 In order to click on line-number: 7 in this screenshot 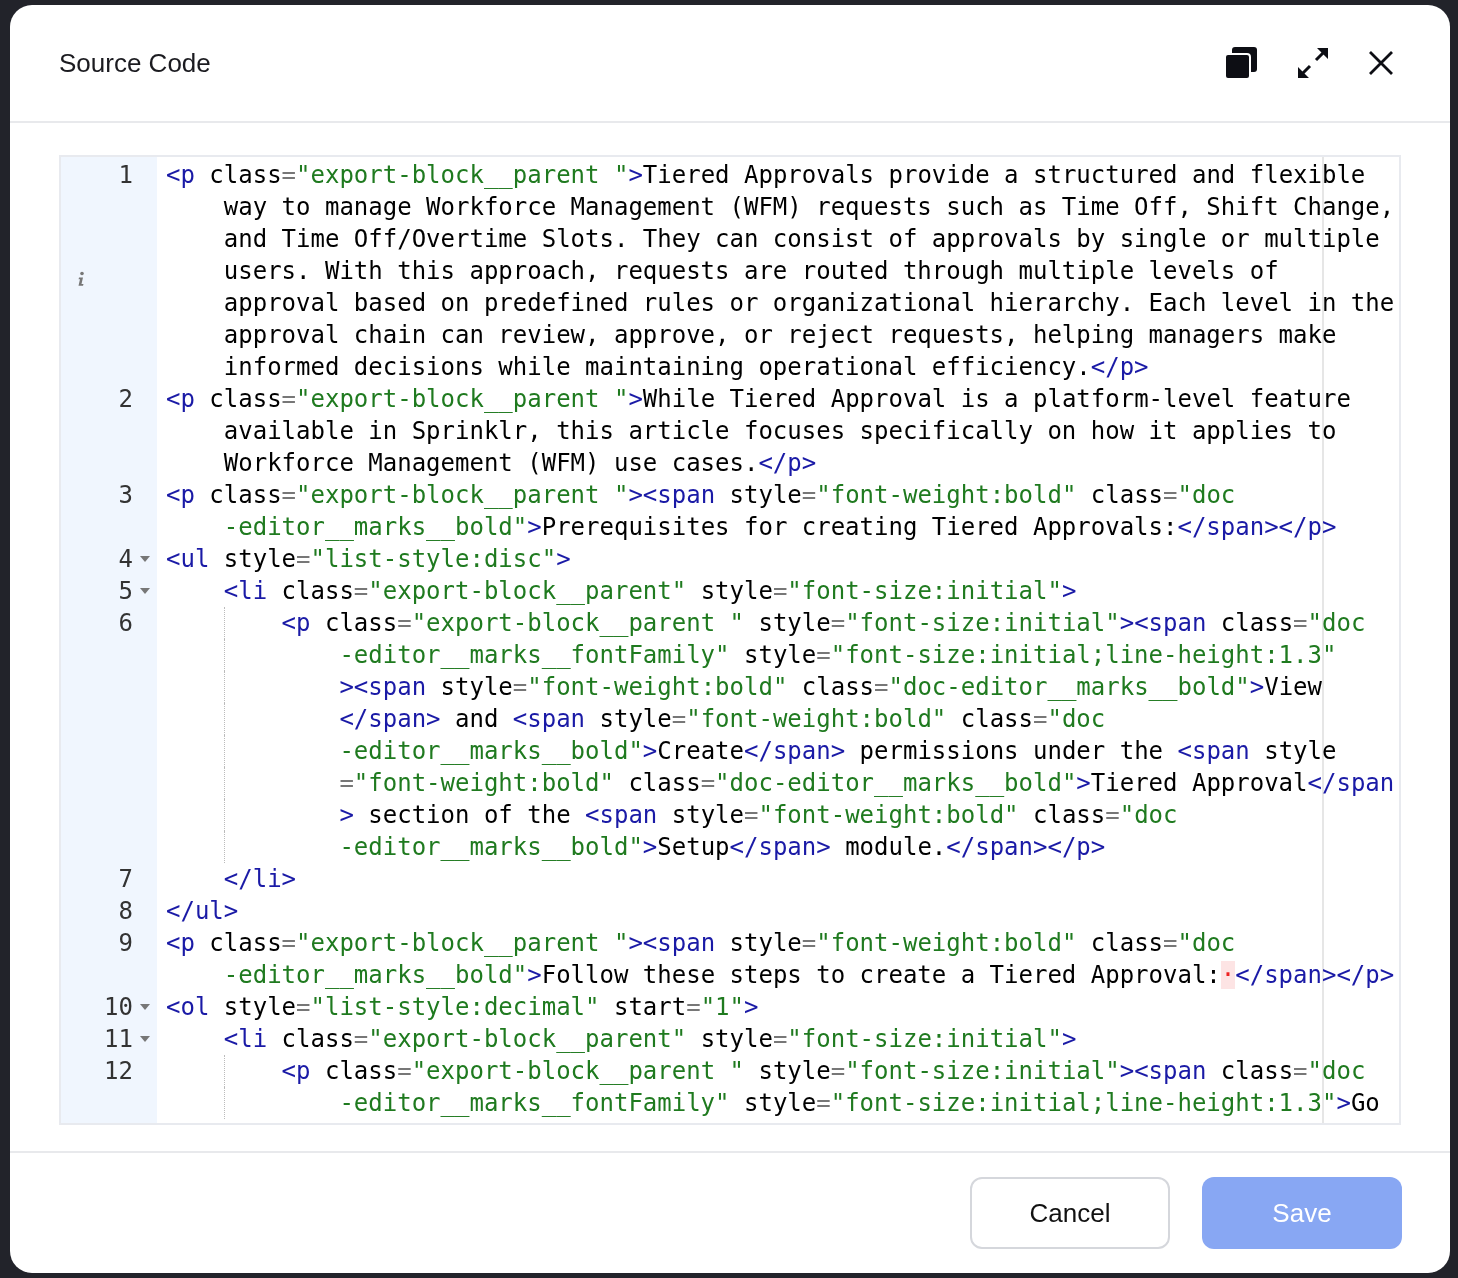, I will do `click(125, 879)`.